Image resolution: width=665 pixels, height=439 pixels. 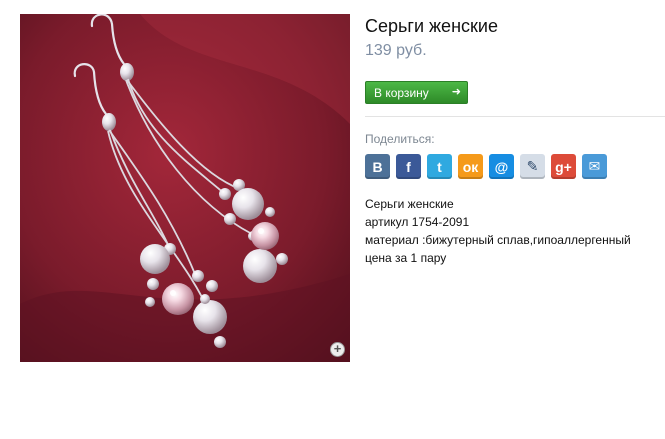 What do you see at coordinates (377, 166) in the screenshot?
I see `vkontakte-icon: В` at bounding box center [377, 166].